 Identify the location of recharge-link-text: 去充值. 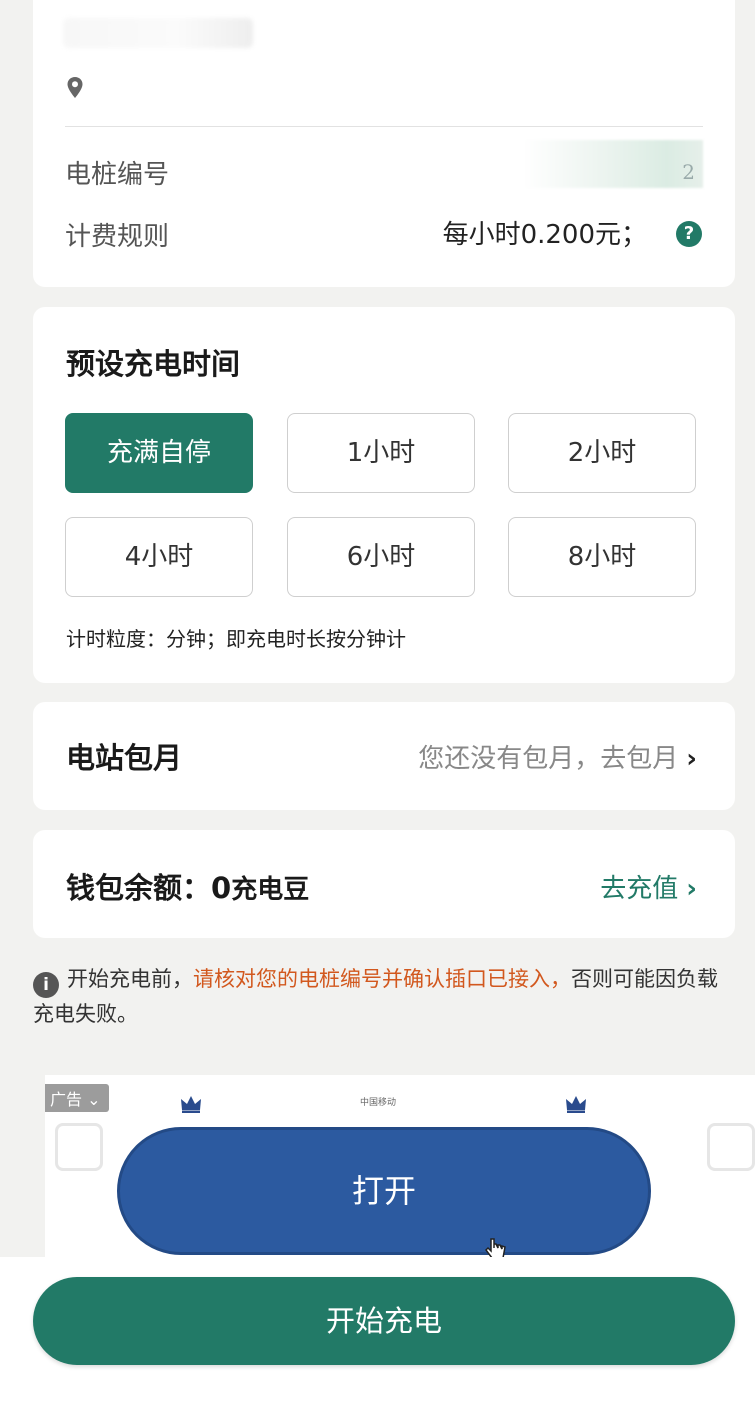
(639, 889).